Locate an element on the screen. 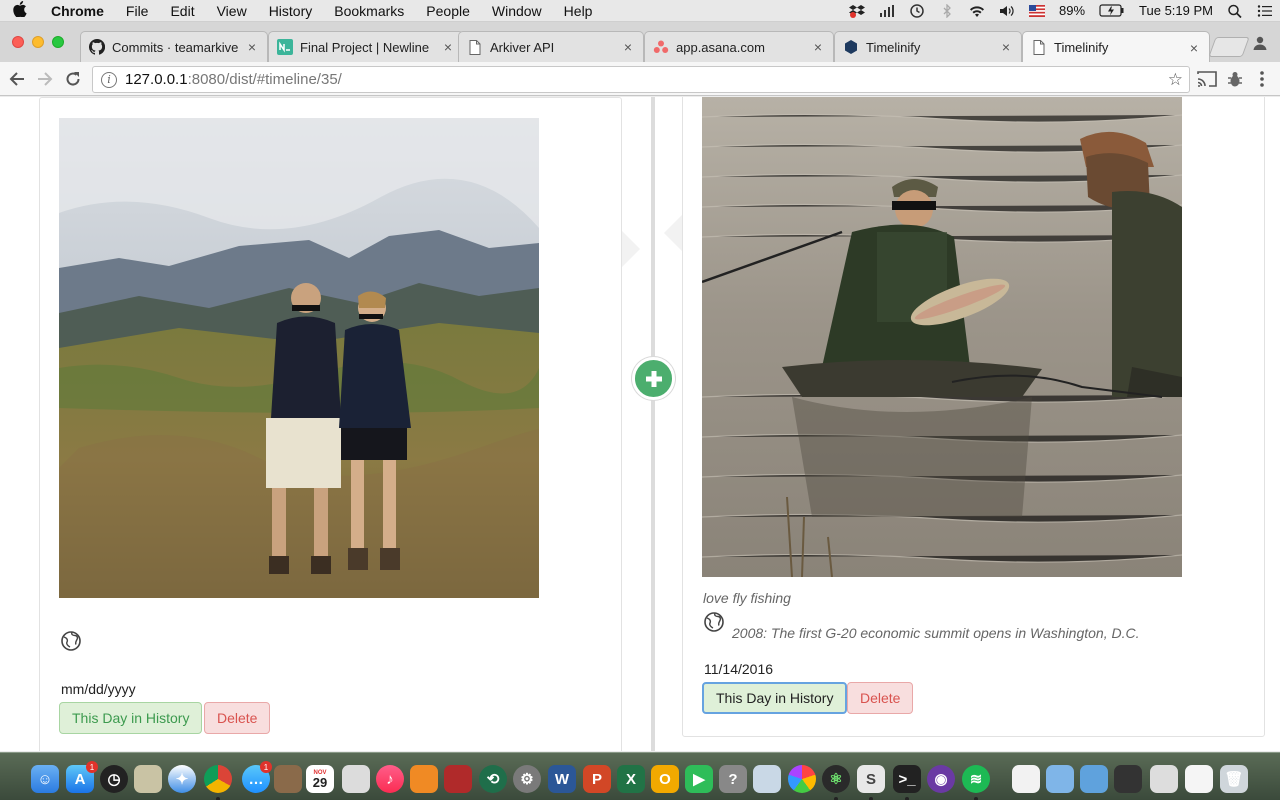 The width and height of the screenshot is (1280, 800). menu-window: Window is located at coordinates (517, 11).